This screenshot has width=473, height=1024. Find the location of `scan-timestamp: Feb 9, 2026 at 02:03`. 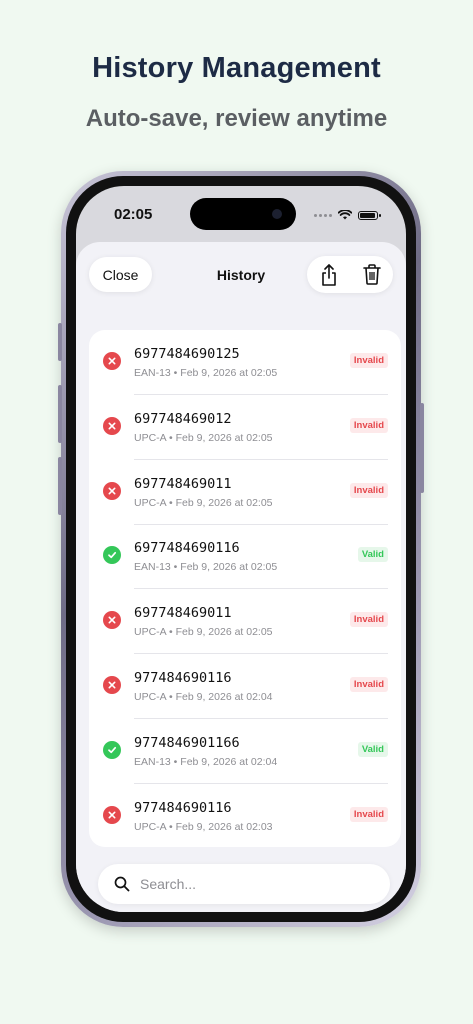

scan-timestamp: Feb 9, 2026 at 02:03 is located at coordinates (224, 826).